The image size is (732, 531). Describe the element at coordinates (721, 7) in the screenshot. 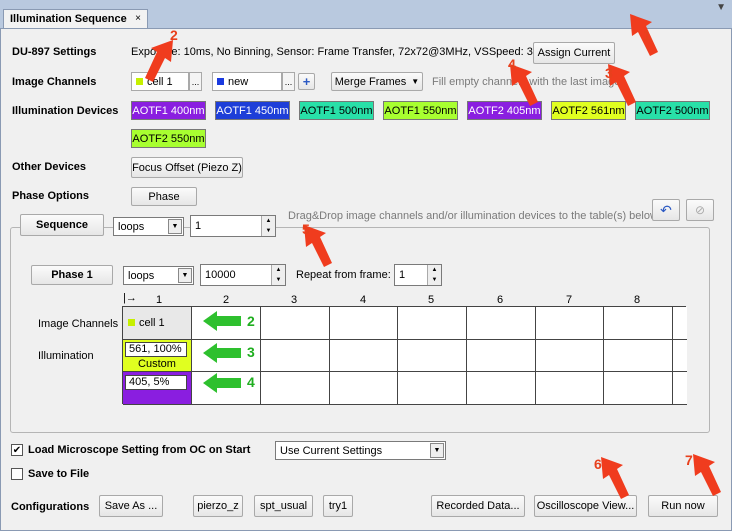

I see `window-menu-icon: ▼` at that location.